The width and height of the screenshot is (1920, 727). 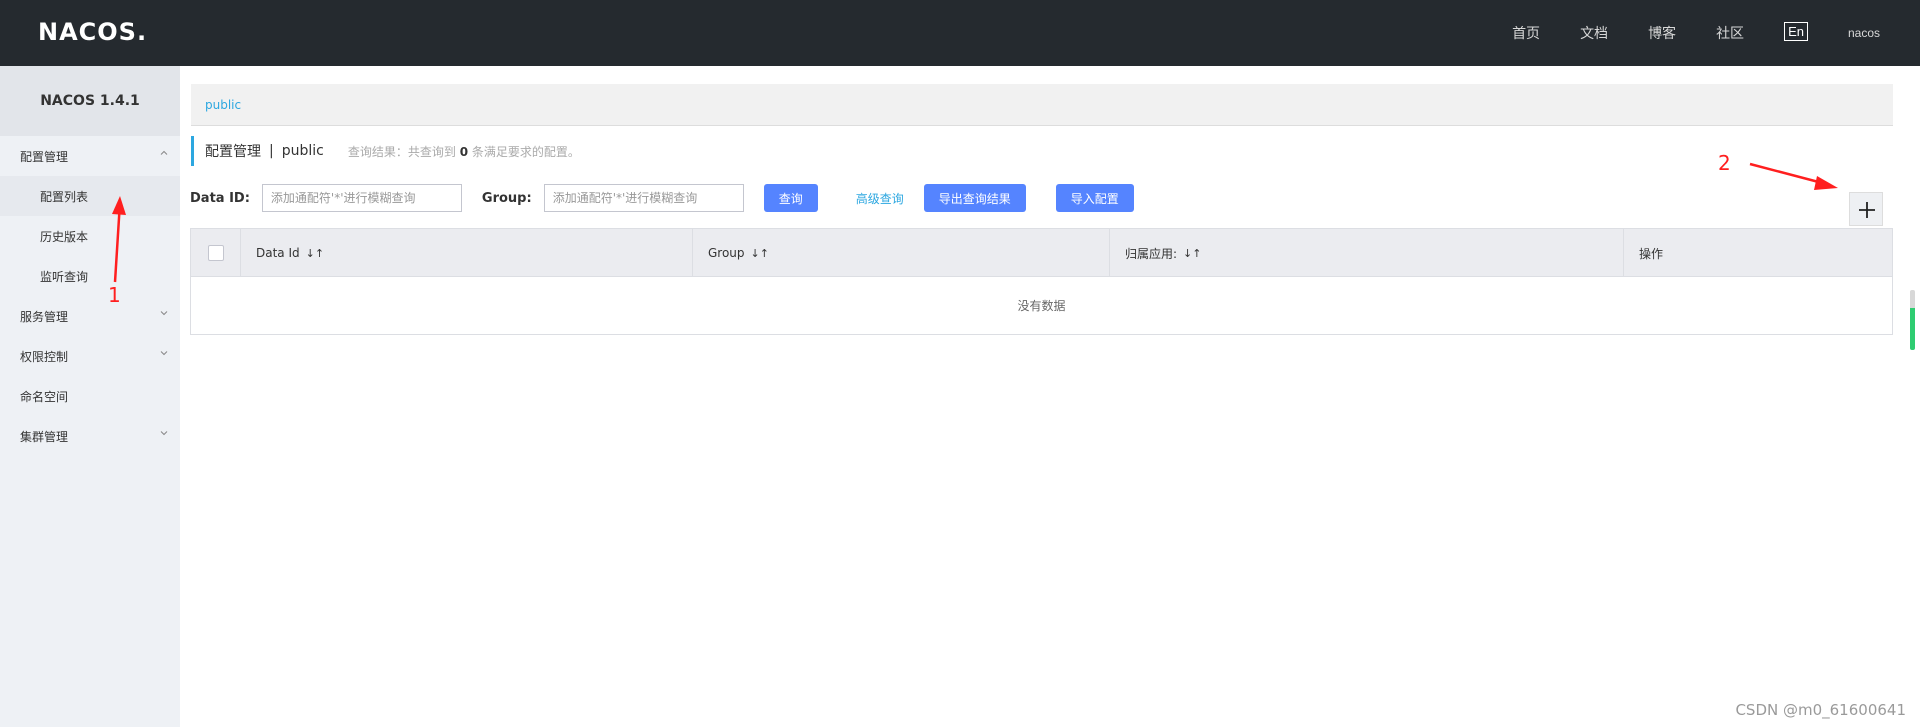 What do you see at coordinates (1724, 163) in the screenshot?
I see `annotation-two: 2` at bounding box center [1724, 163].